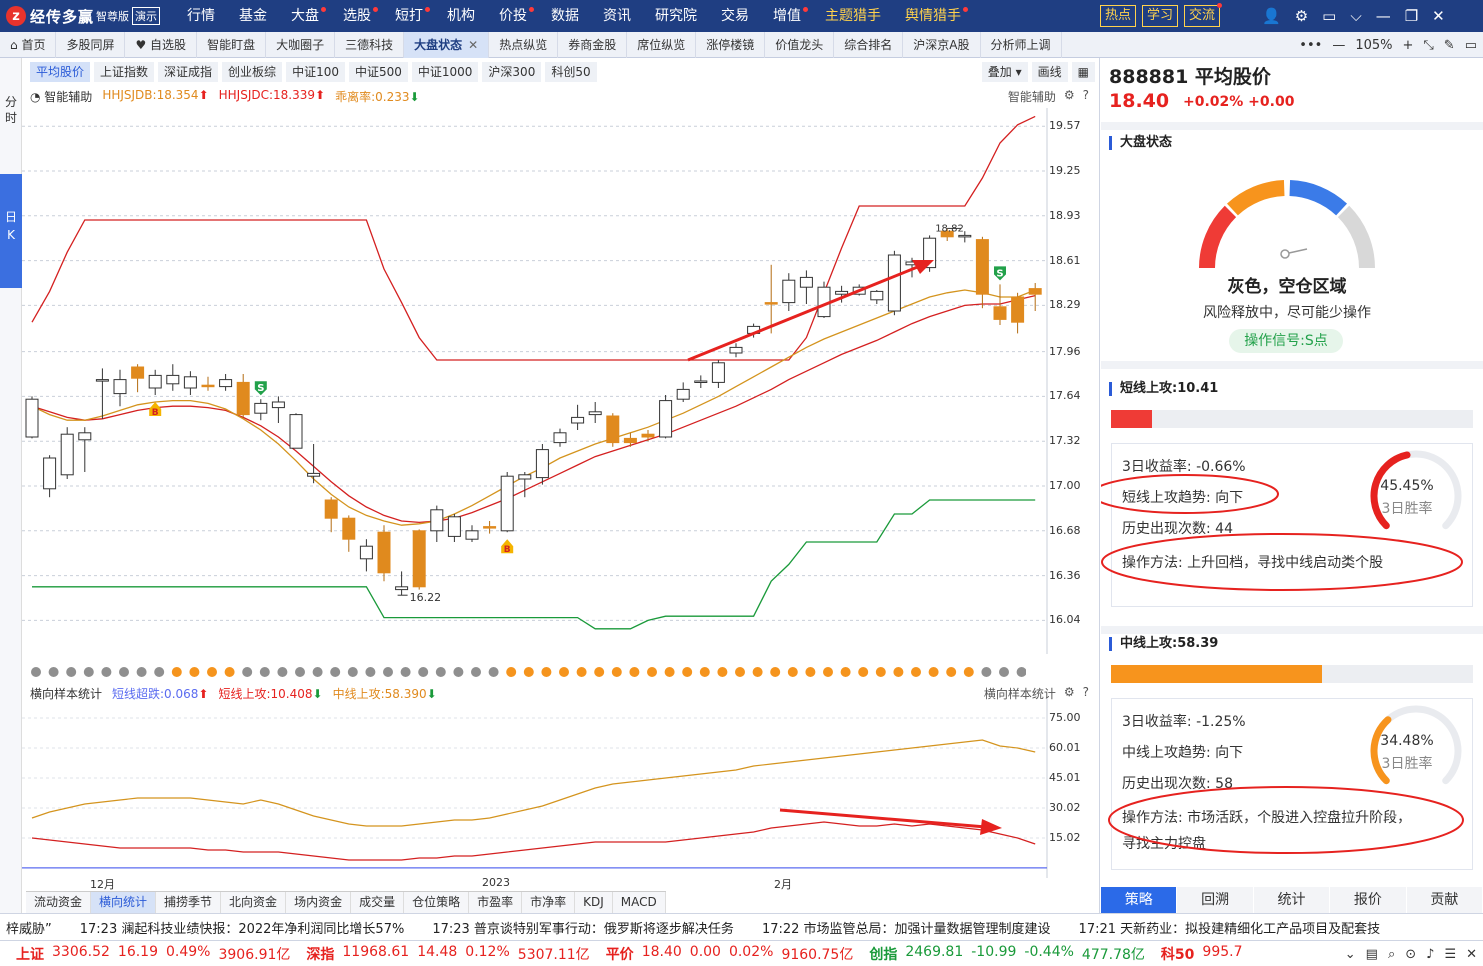 This screenshot has width=1483, height=966. I want to click on index-quote: 平价 18.40 0.00 0.02% 9160.75亿, so click(730, 954).